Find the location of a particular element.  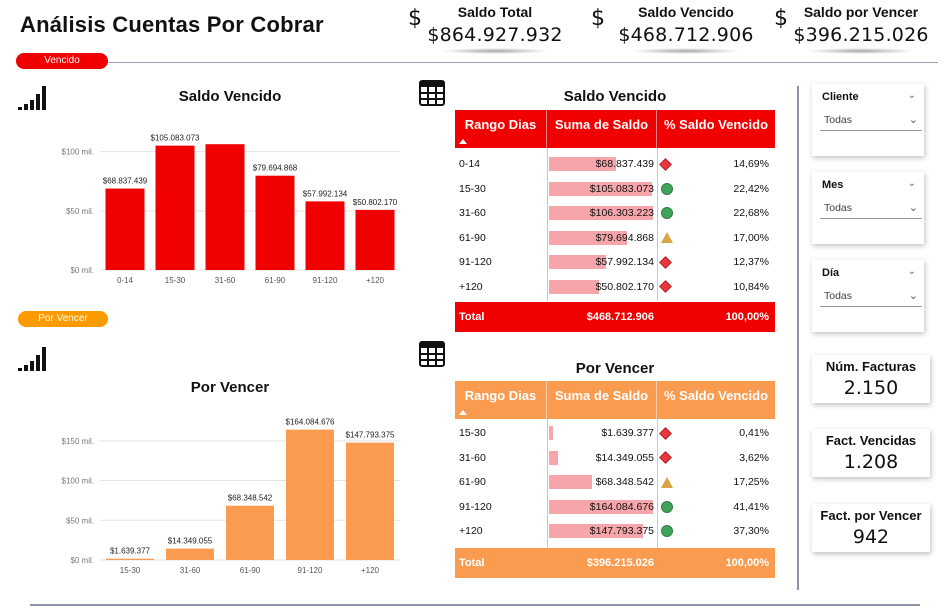

slicer-dropdown-mes: Todas ⌄ is located at coordinates (871, 209).